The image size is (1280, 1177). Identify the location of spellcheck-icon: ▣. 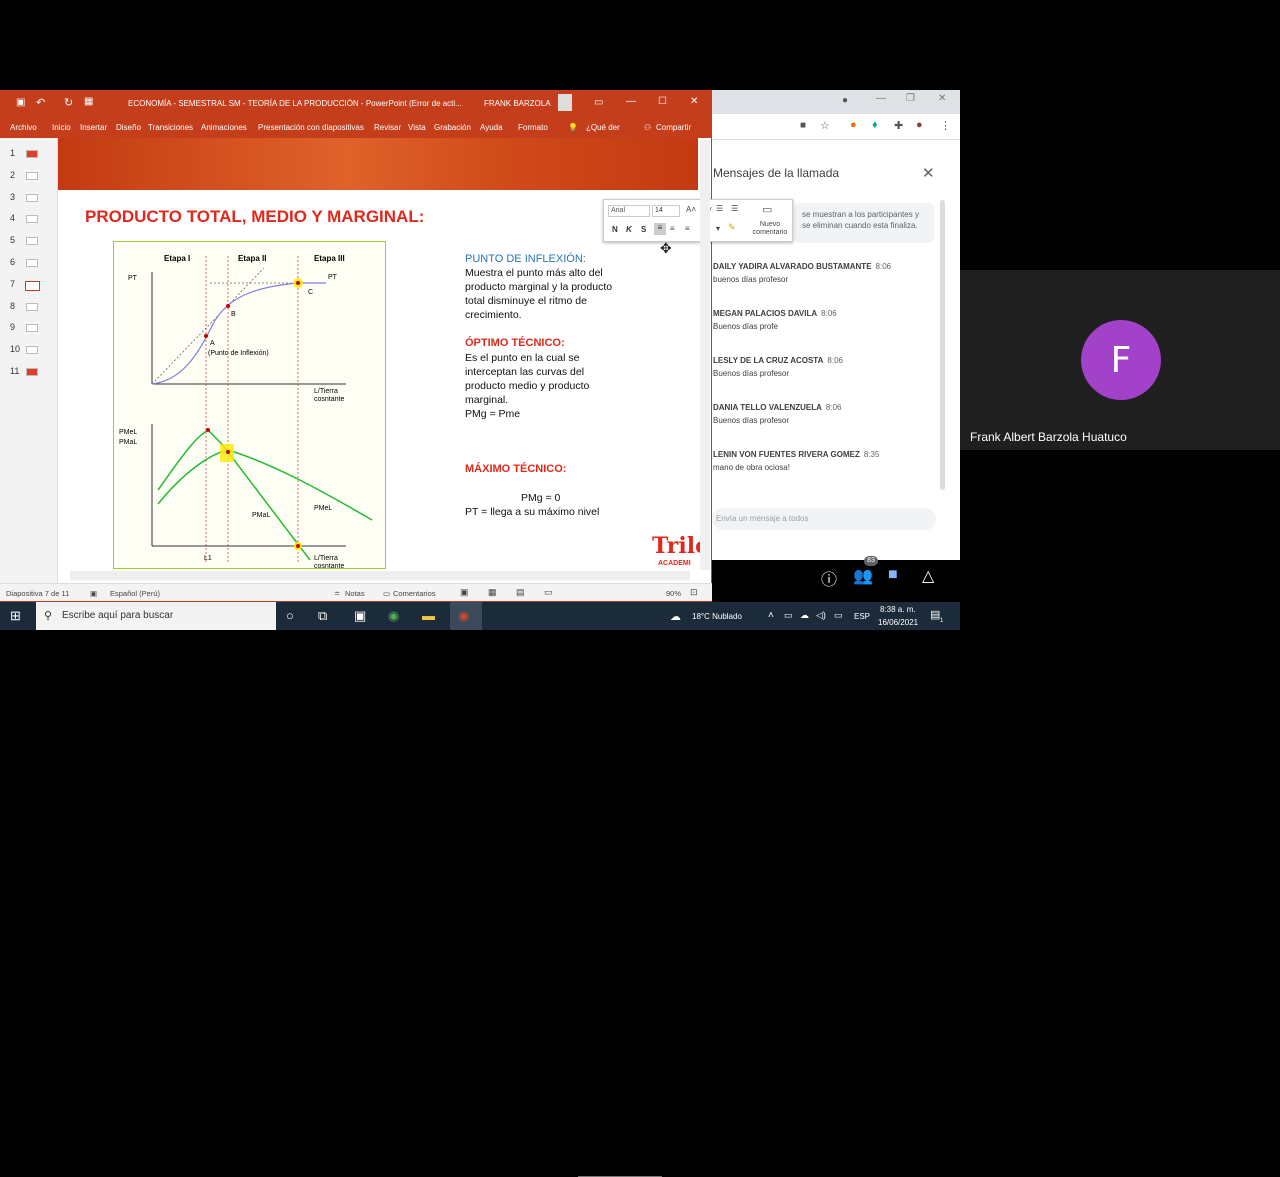
(93, 593).